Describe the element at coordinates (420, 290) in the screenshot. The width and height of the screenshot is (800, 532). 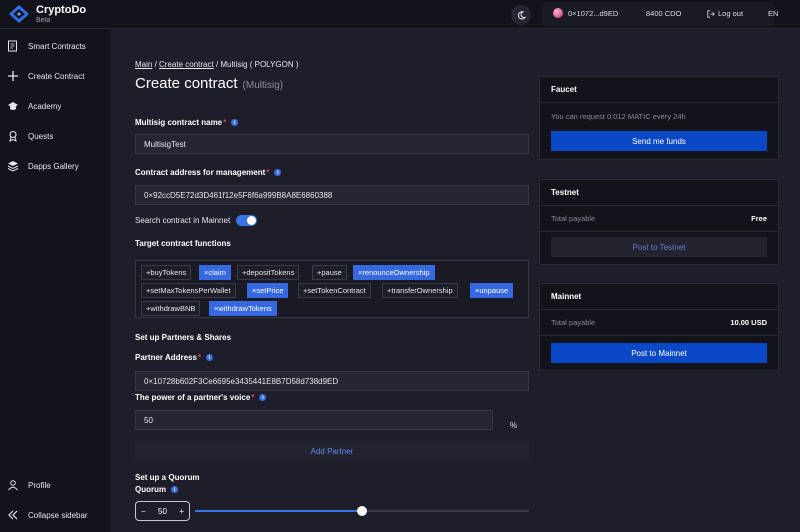
I see `function-tag: +transferOwnership` at that location.